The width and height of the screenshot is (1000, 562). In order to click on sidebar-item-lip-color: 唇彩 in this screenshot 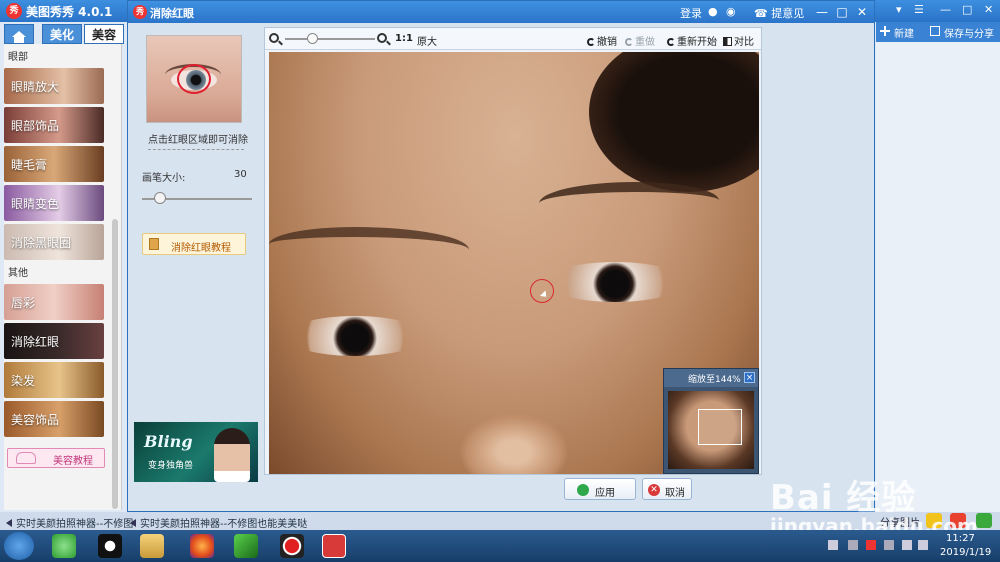, I will do `click(54, 302)`.